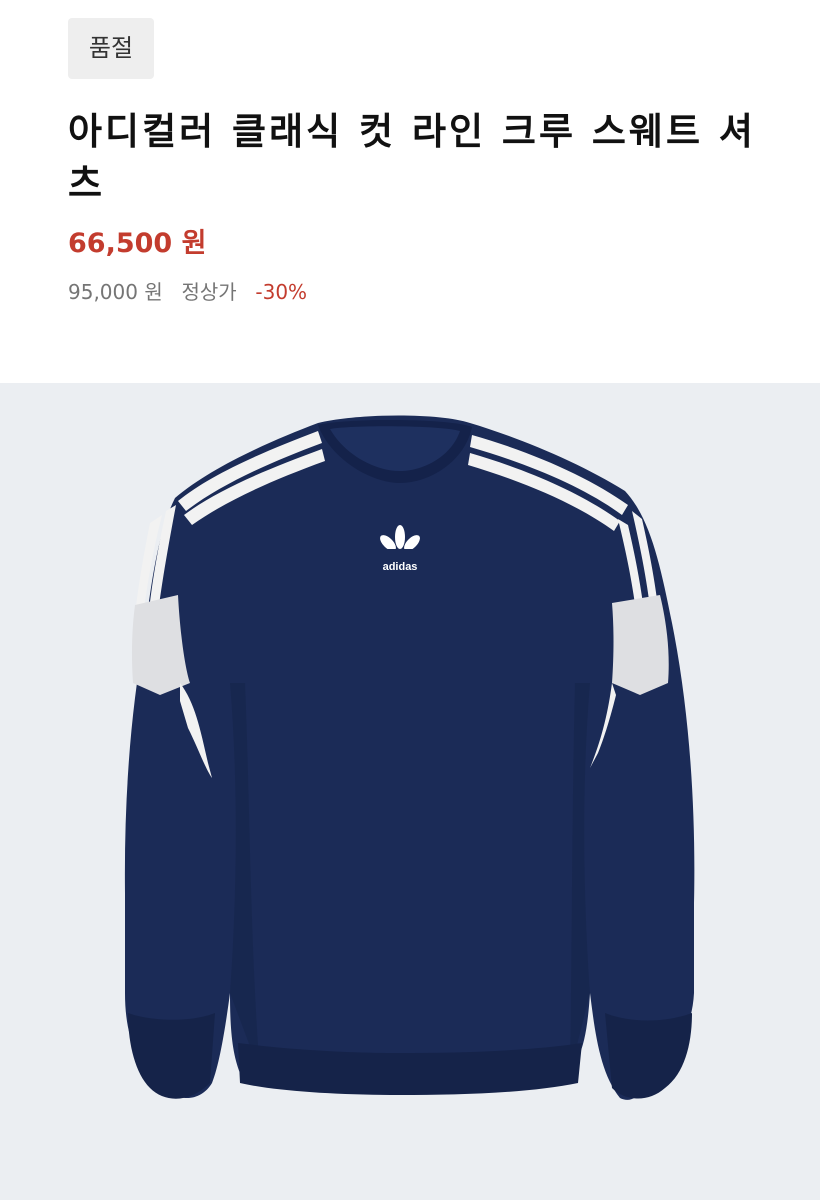  What do you see at coordinates (281, 292) in the screenshot?
I see `discount-rate: -30%` at bounding box center [281, 292].